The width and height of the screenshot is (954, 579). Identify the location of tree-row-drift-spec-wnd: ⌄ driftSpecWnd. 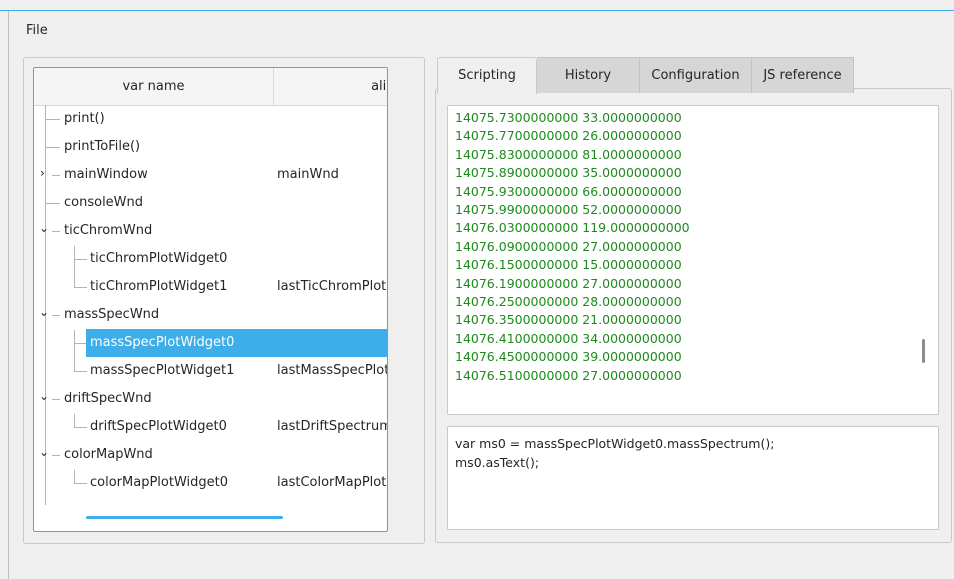
(210, 399).